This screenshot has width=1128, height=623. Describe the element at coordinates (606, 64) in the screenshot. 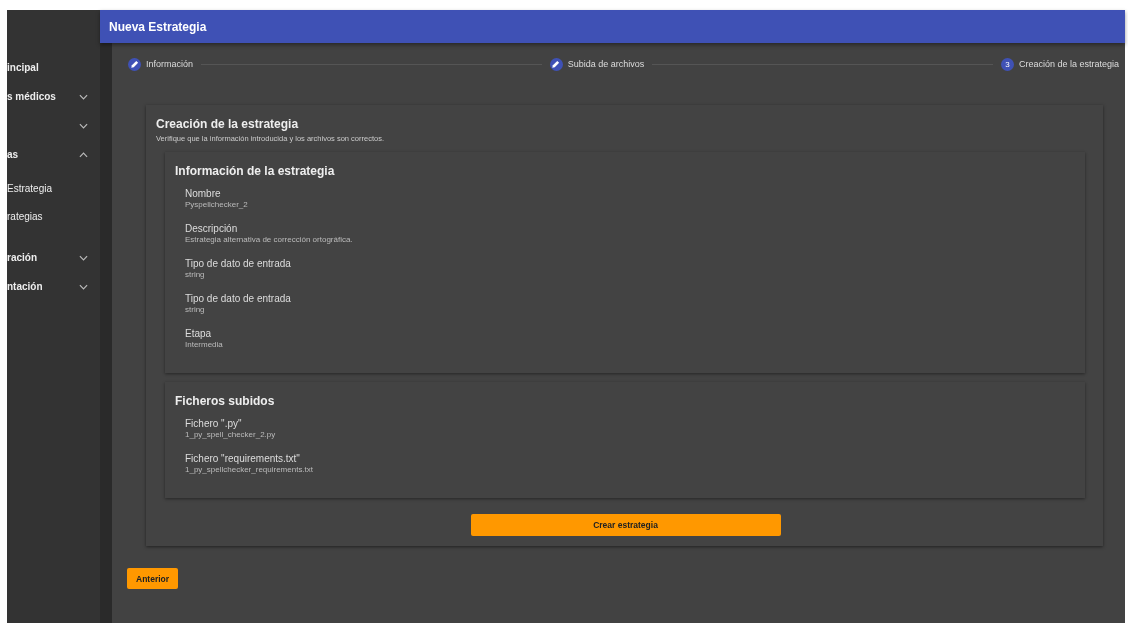

I see `step-label: Subida de archivos` at that location.